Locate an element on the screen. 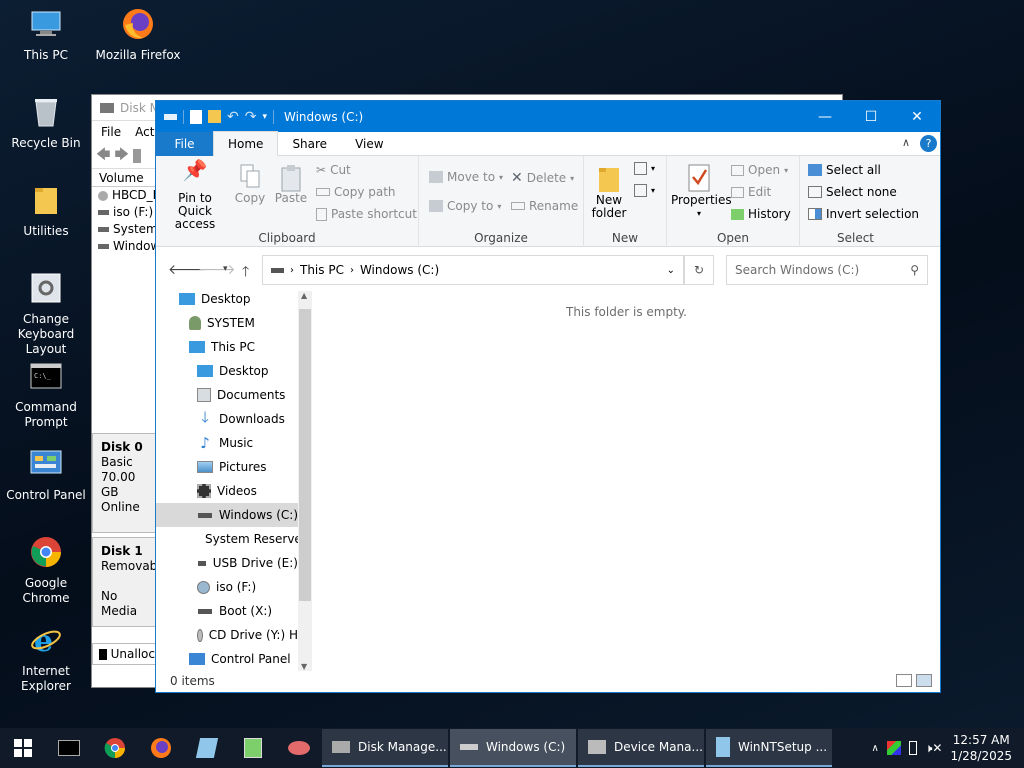 The width and height of the screenshot is (1024, 768). copy-to-button: Copy to ▾ is located at coordinates (465, 206).